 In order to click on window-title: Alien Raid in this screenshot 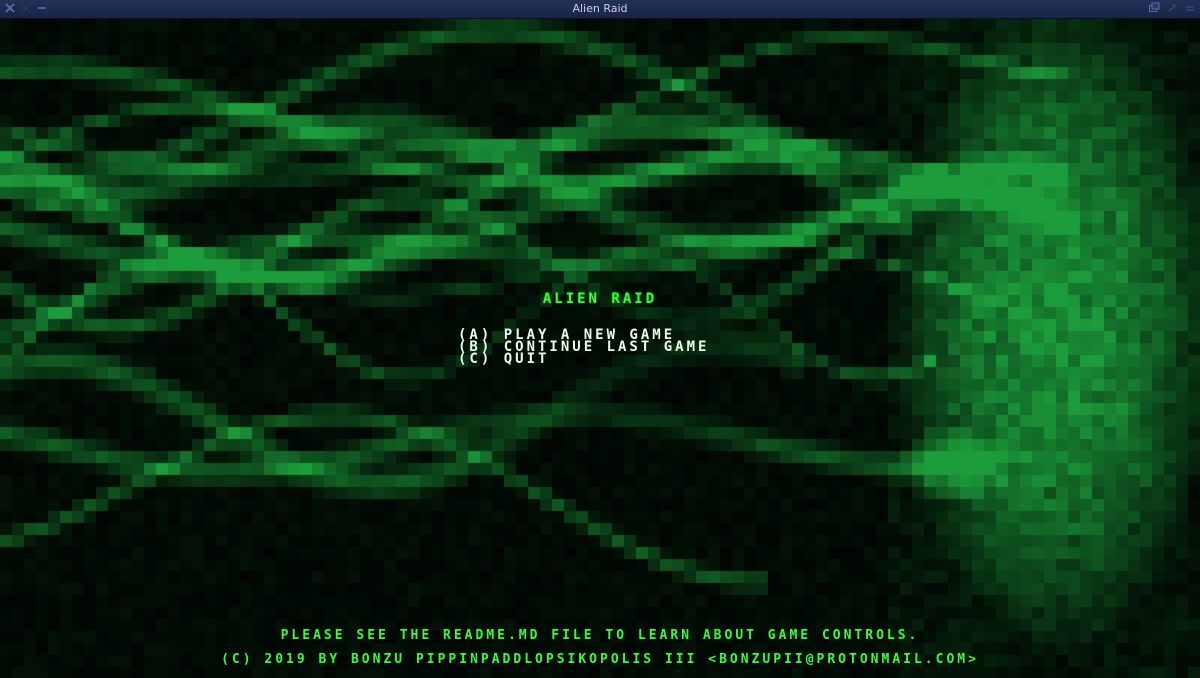, I will do `click(600, 8)`.